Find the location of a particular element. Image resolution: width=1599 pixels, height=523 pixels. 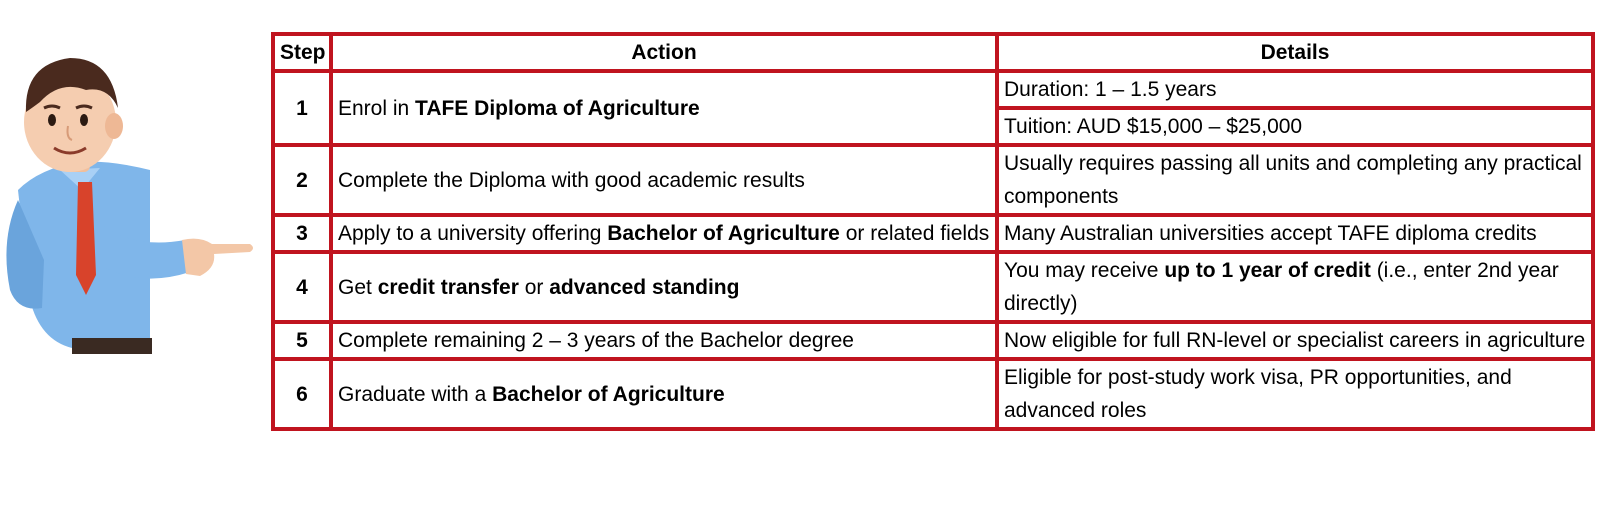

text: Apply to a university offering is located at coordinates (473, 233).